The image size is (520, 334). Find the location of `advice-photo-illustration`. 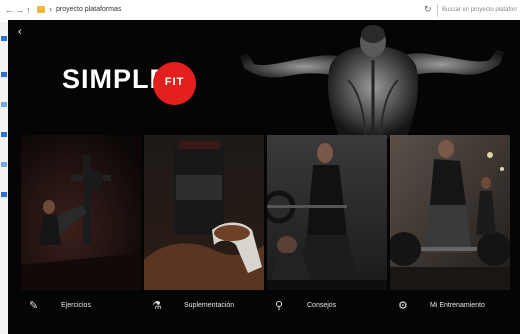

advice-photo-illustration is located at coordinates (327, 212).